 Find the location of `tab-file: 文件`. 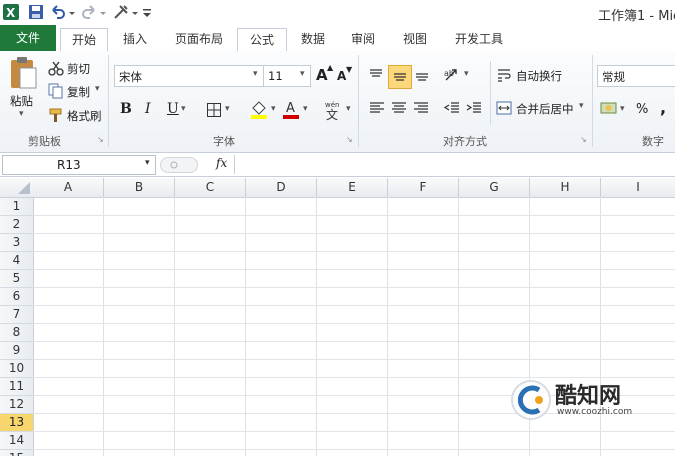

tab-file: 文件 is located at coordinates (28, 38).